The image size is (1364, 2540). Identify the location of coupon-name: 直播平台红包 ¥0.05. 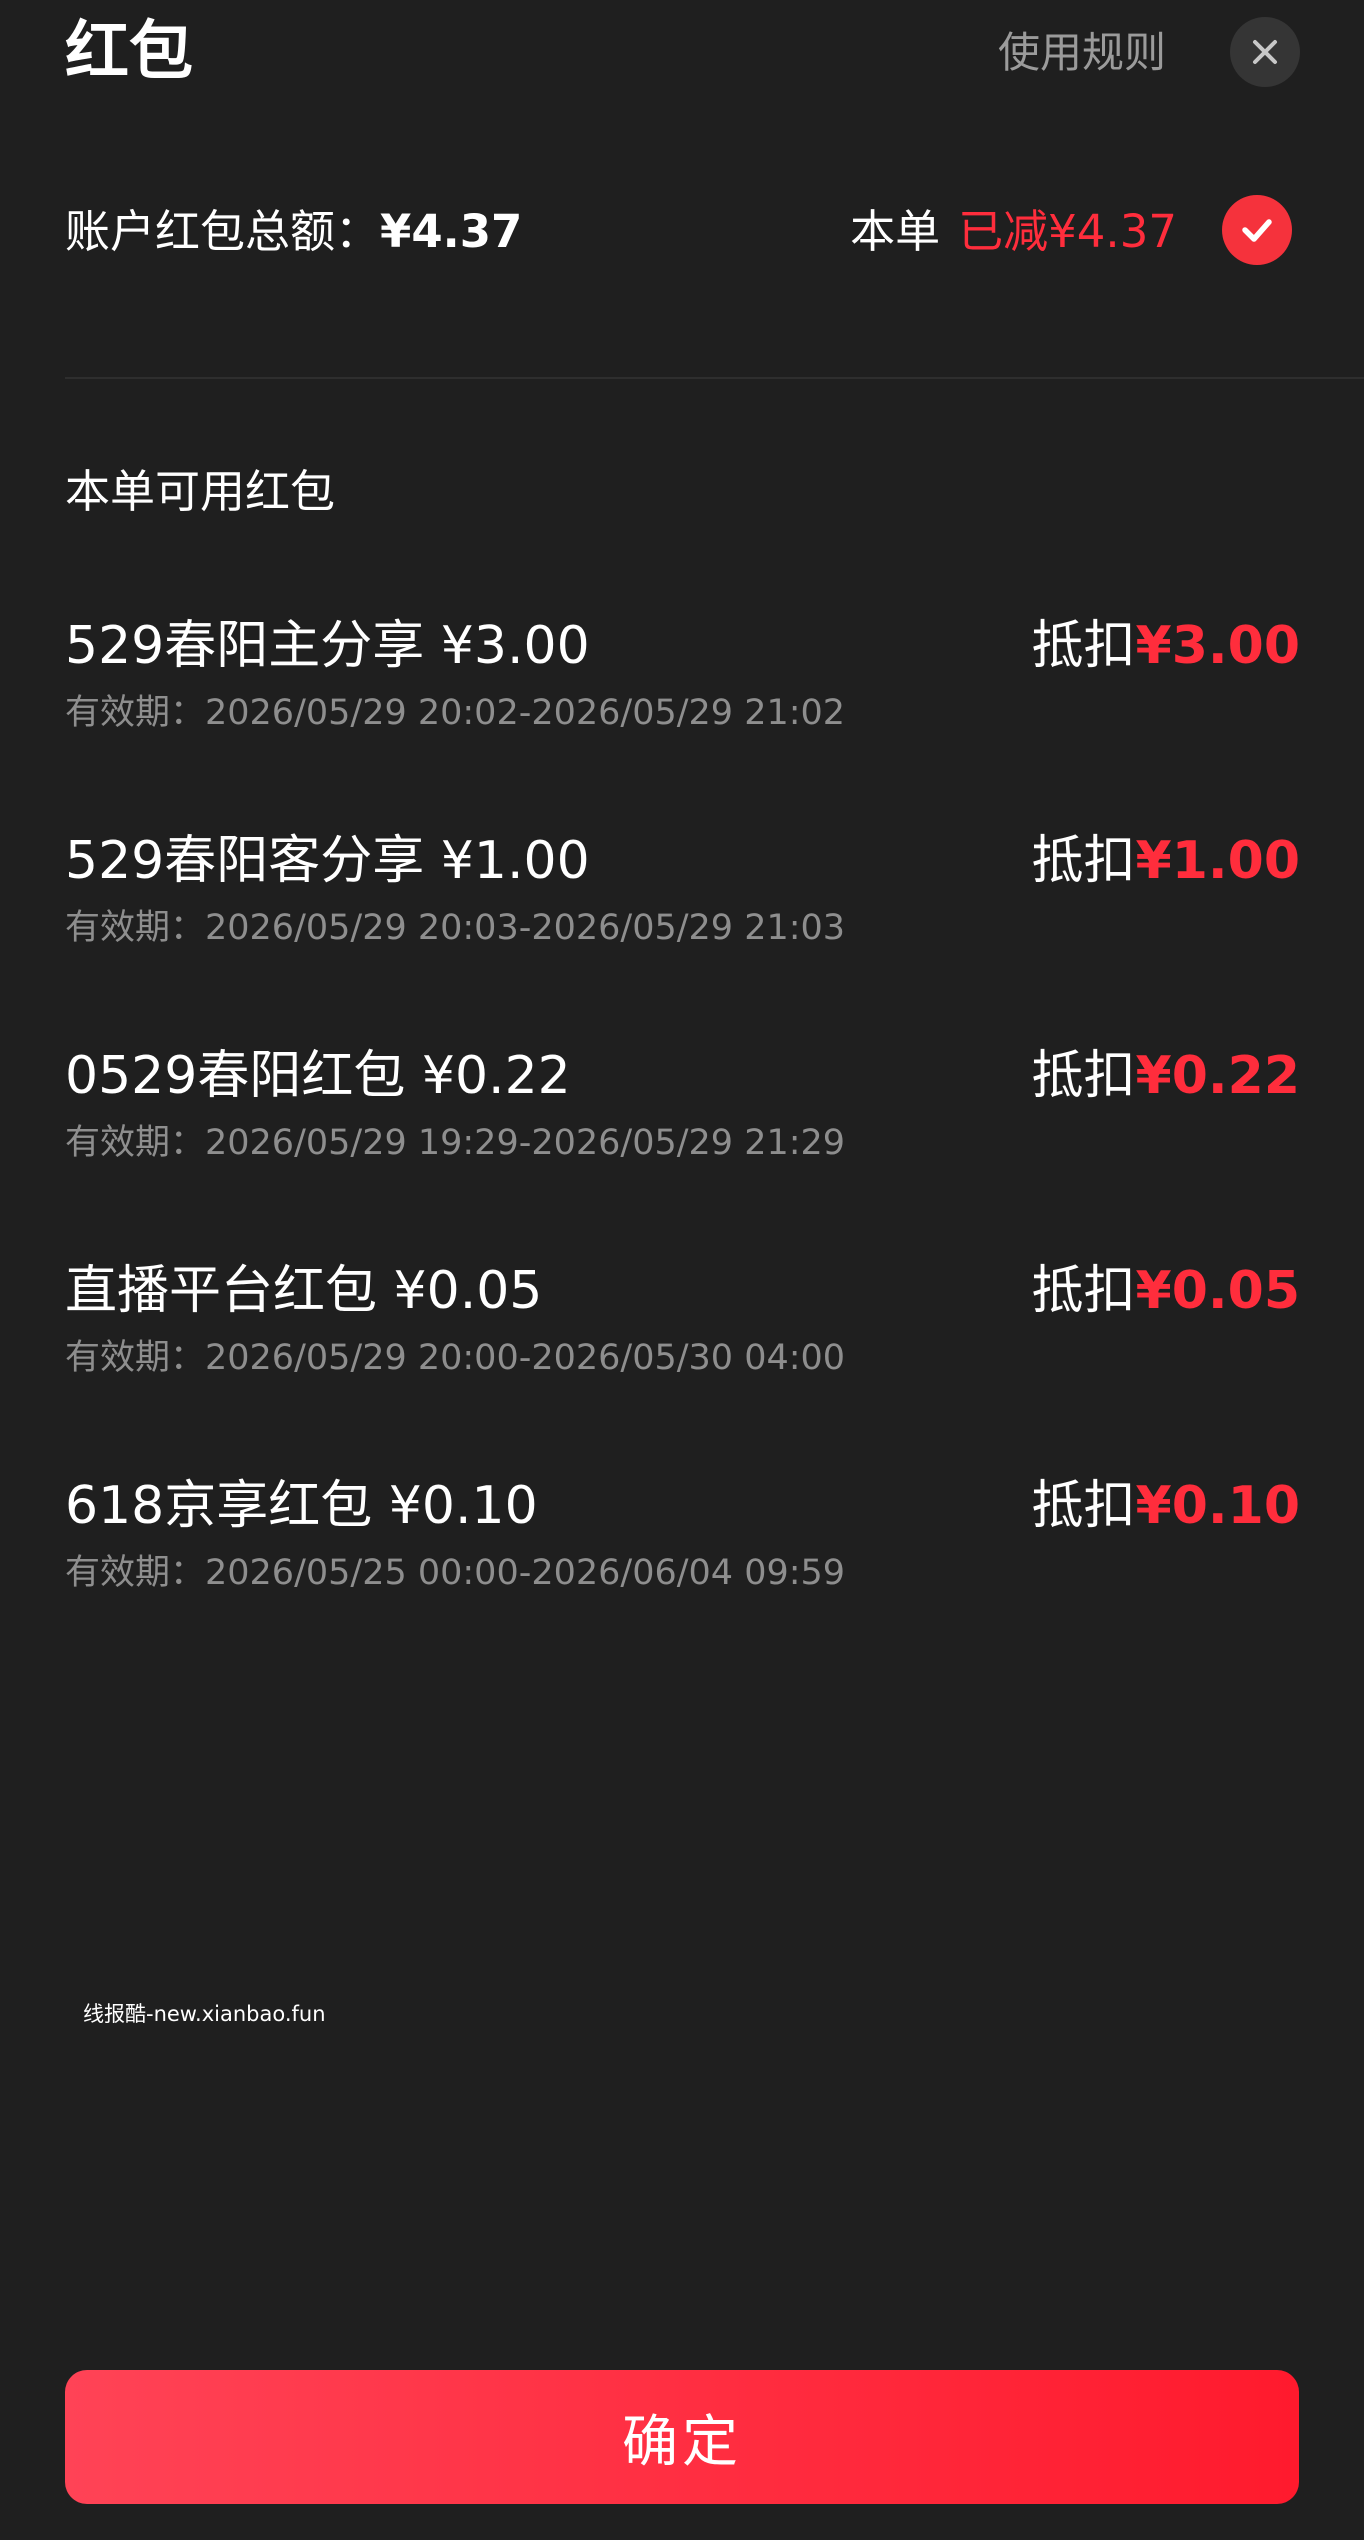
(304, 1291).